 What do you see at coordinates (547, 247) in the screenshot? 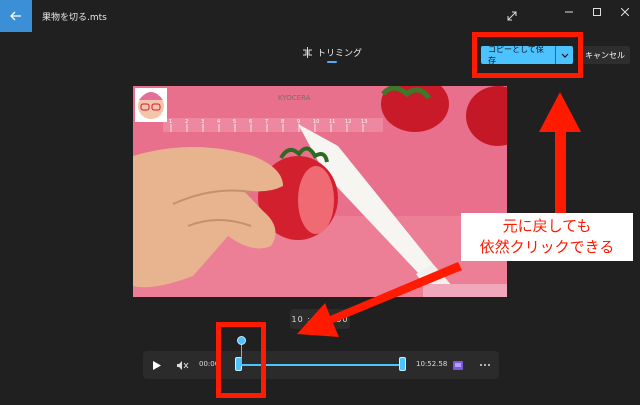
I see `callout-line-2: 依然クリックできる` at bounding box center [547, 247].